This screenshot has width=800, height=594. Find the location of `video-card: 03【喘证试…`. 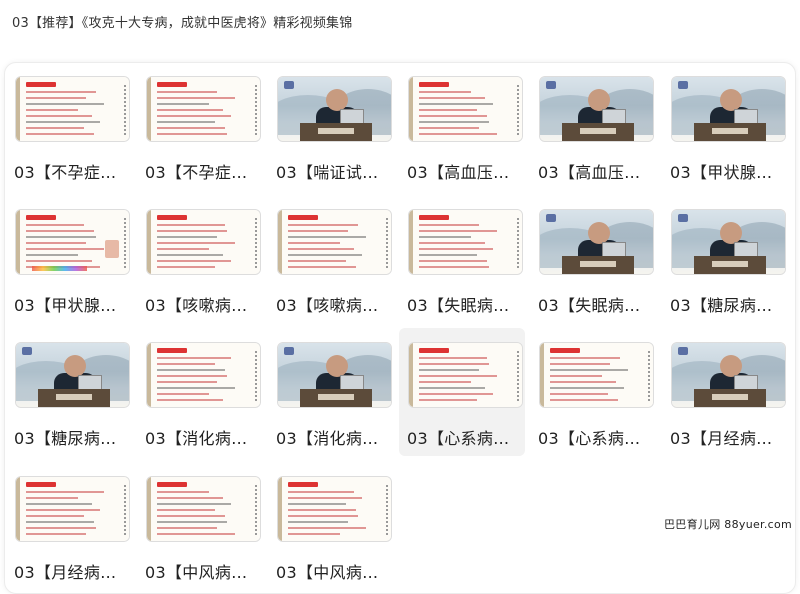

video-card: 03【喘证试… is located at coordinates (331, 126).